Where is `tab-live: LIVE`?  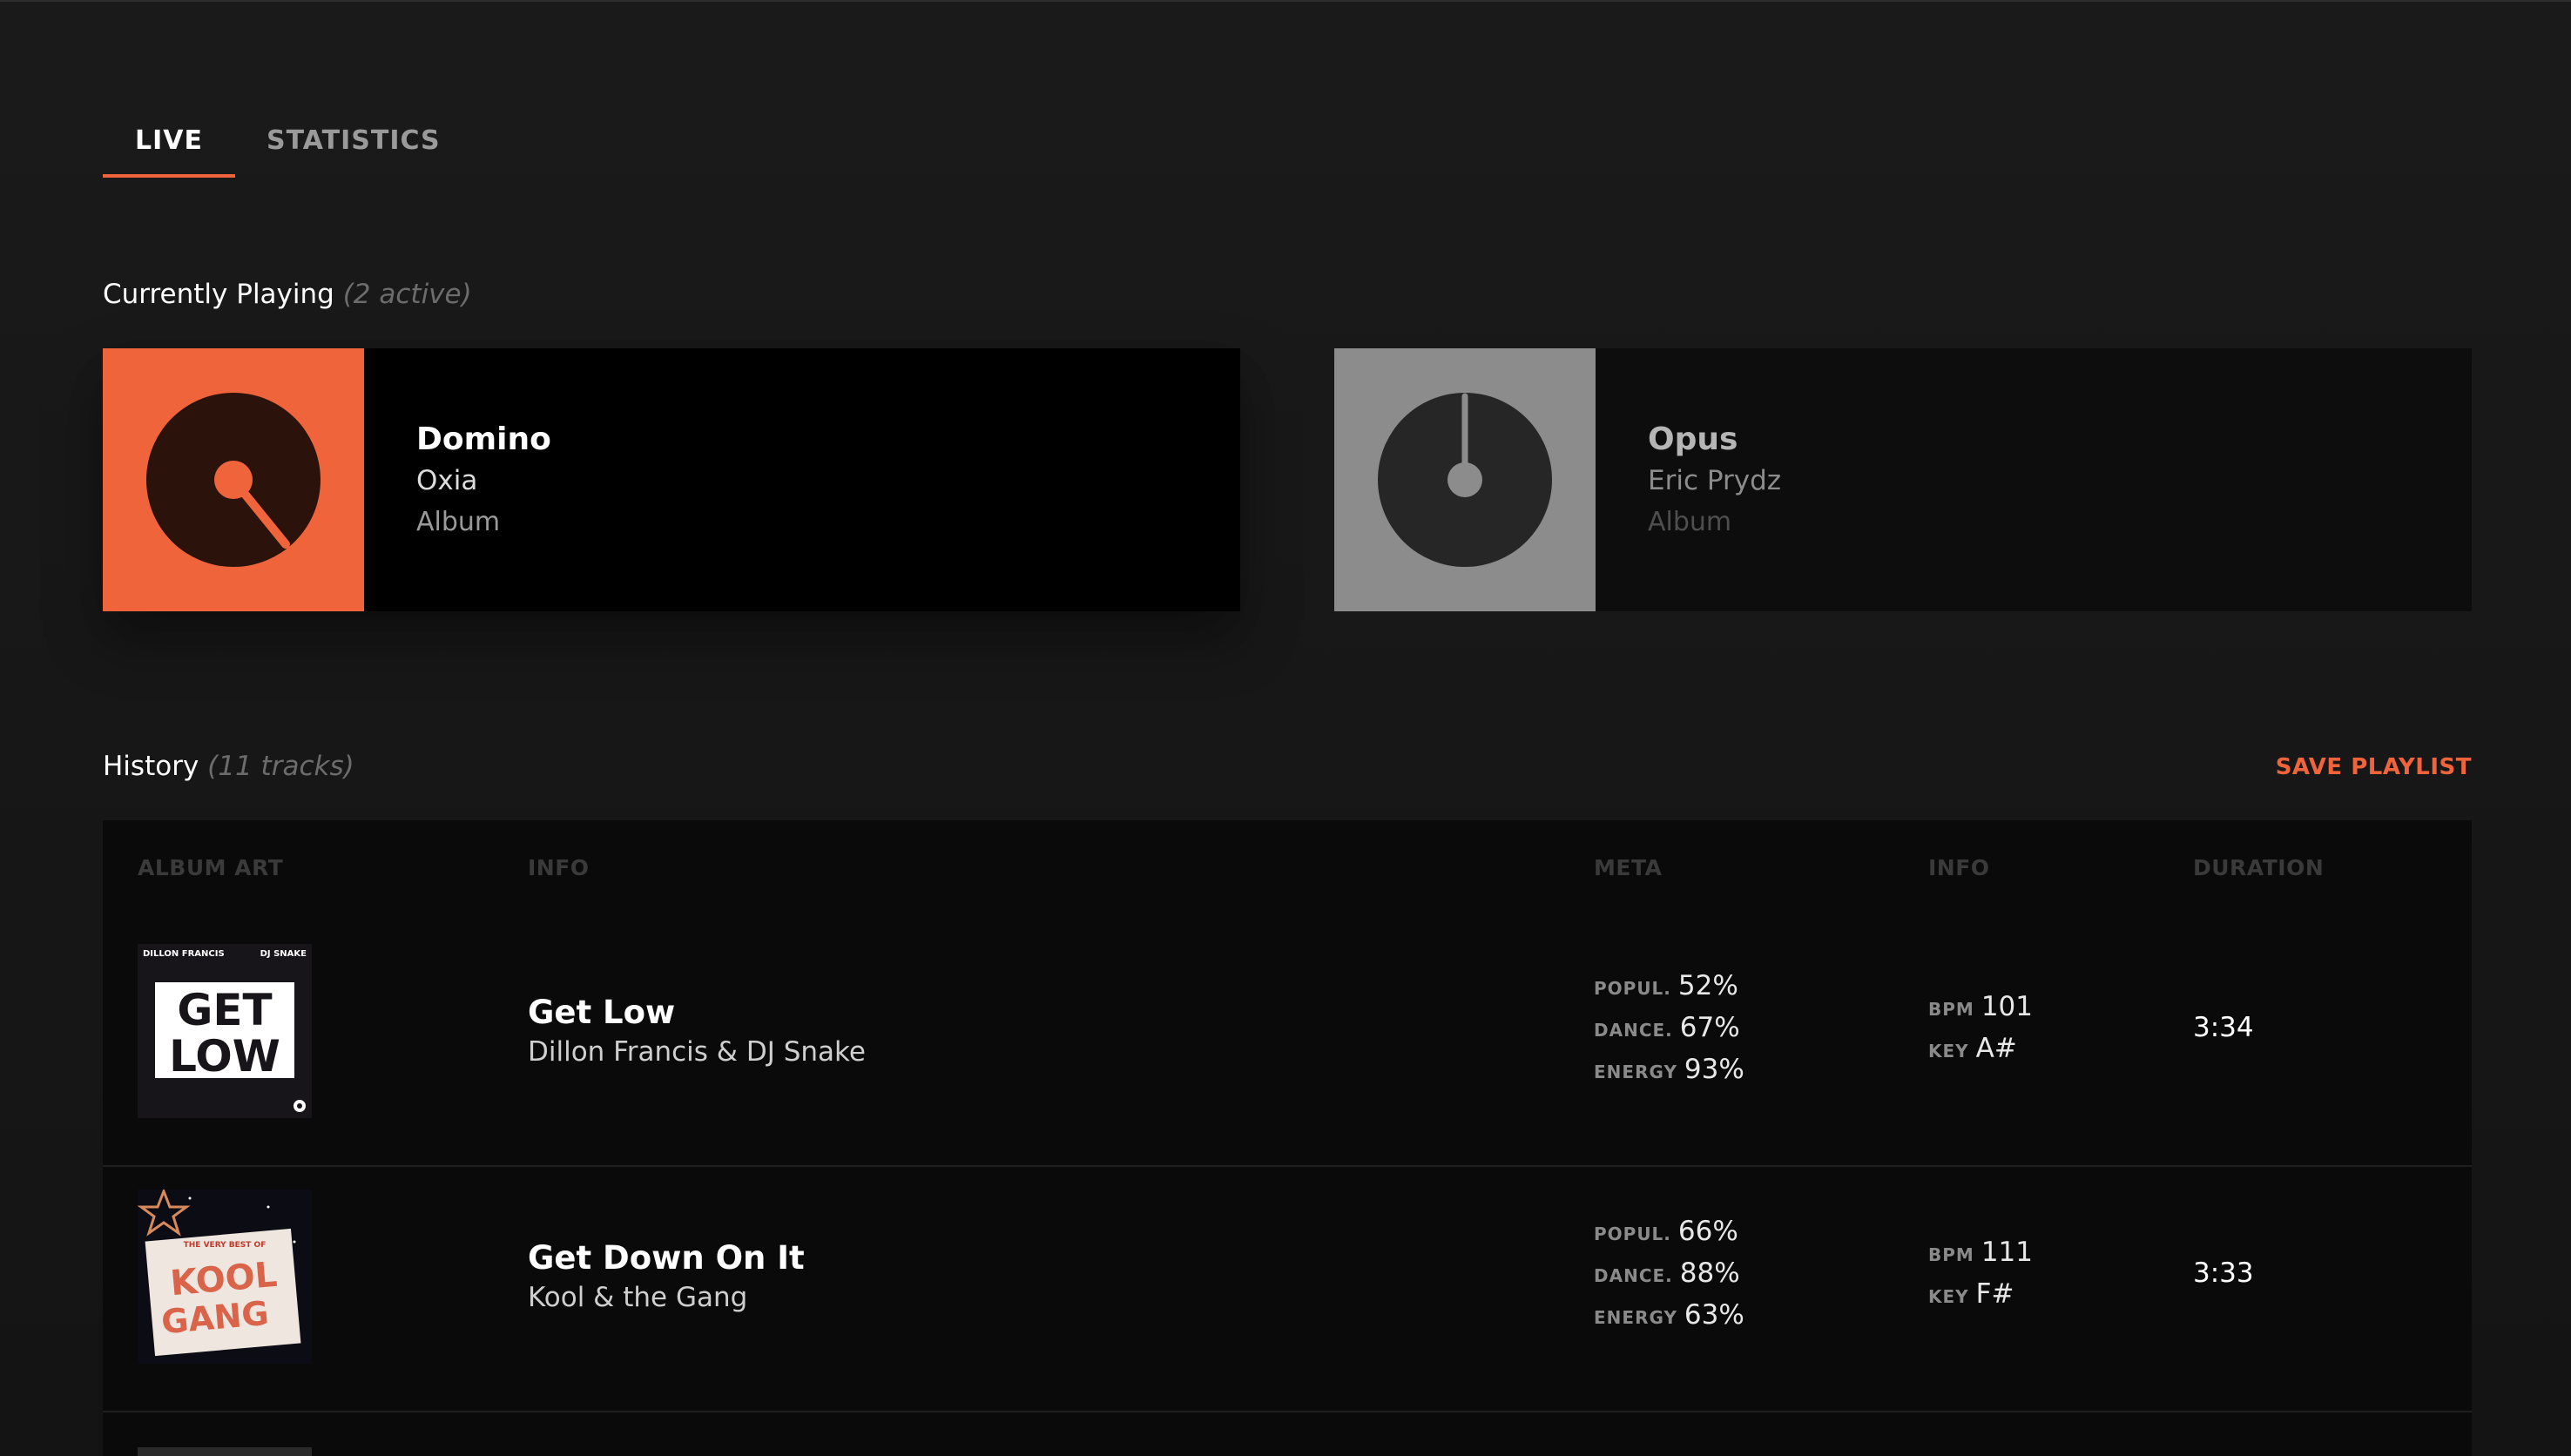
tab-live: LIVE is located at coordinates (169, 143).